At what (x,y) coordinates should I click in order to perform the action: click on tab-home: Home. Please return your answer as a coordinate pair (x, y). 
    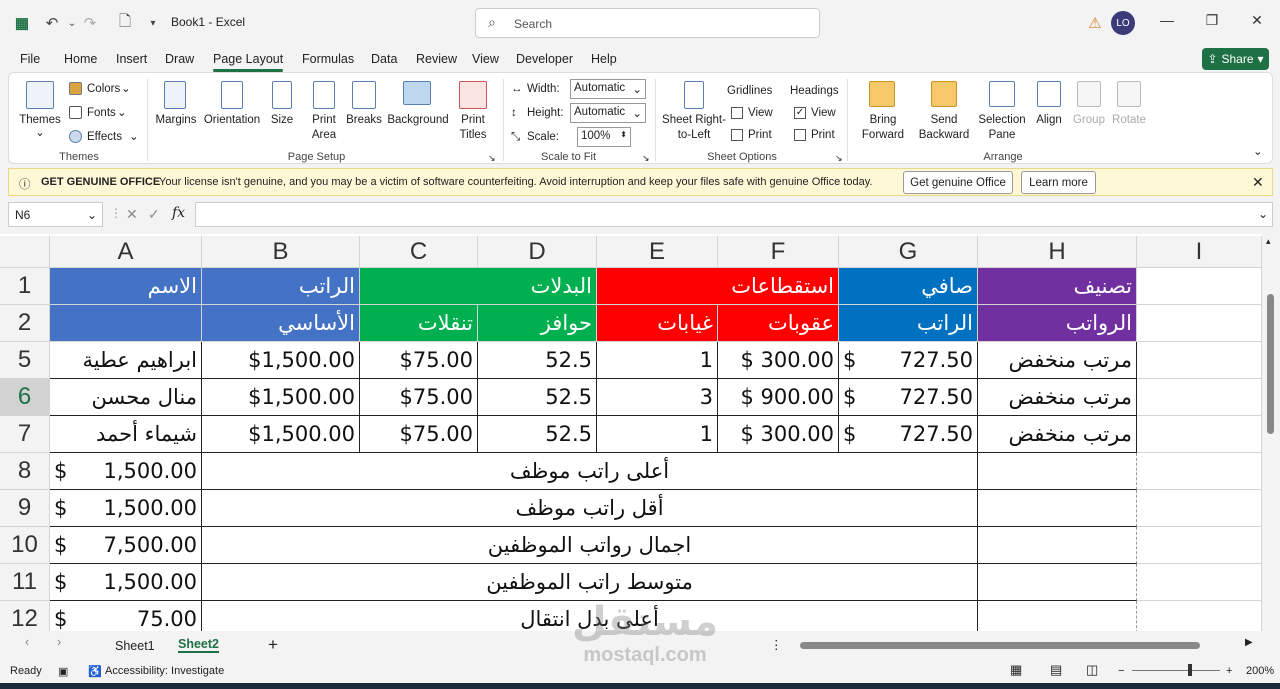
    Looking at the image, I should click on (80, 59).